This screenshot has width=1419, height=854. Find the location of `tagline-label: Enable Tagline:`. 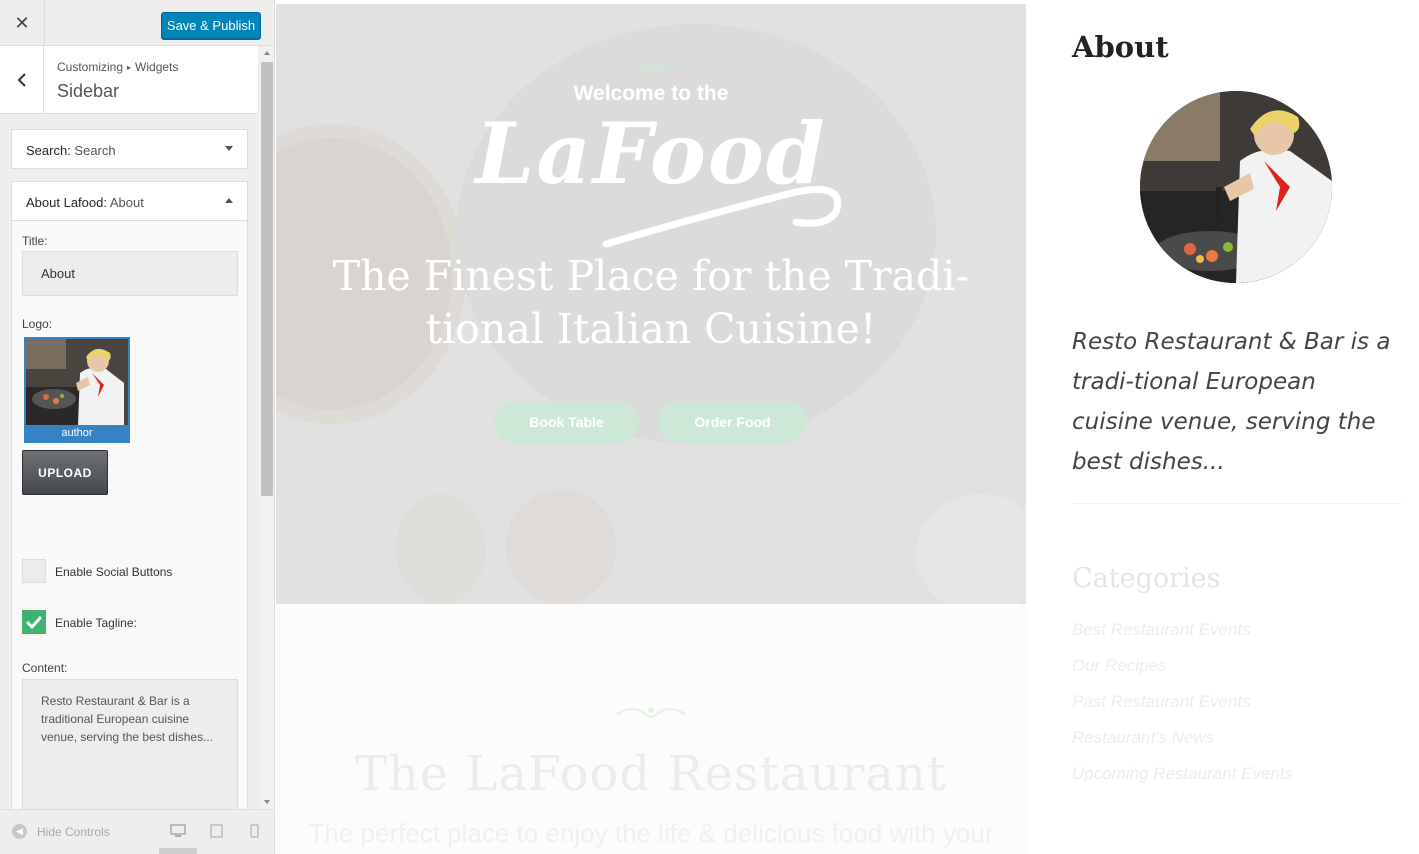

tagline-label: Enable Tagline: is located at coordinates (96, 623).